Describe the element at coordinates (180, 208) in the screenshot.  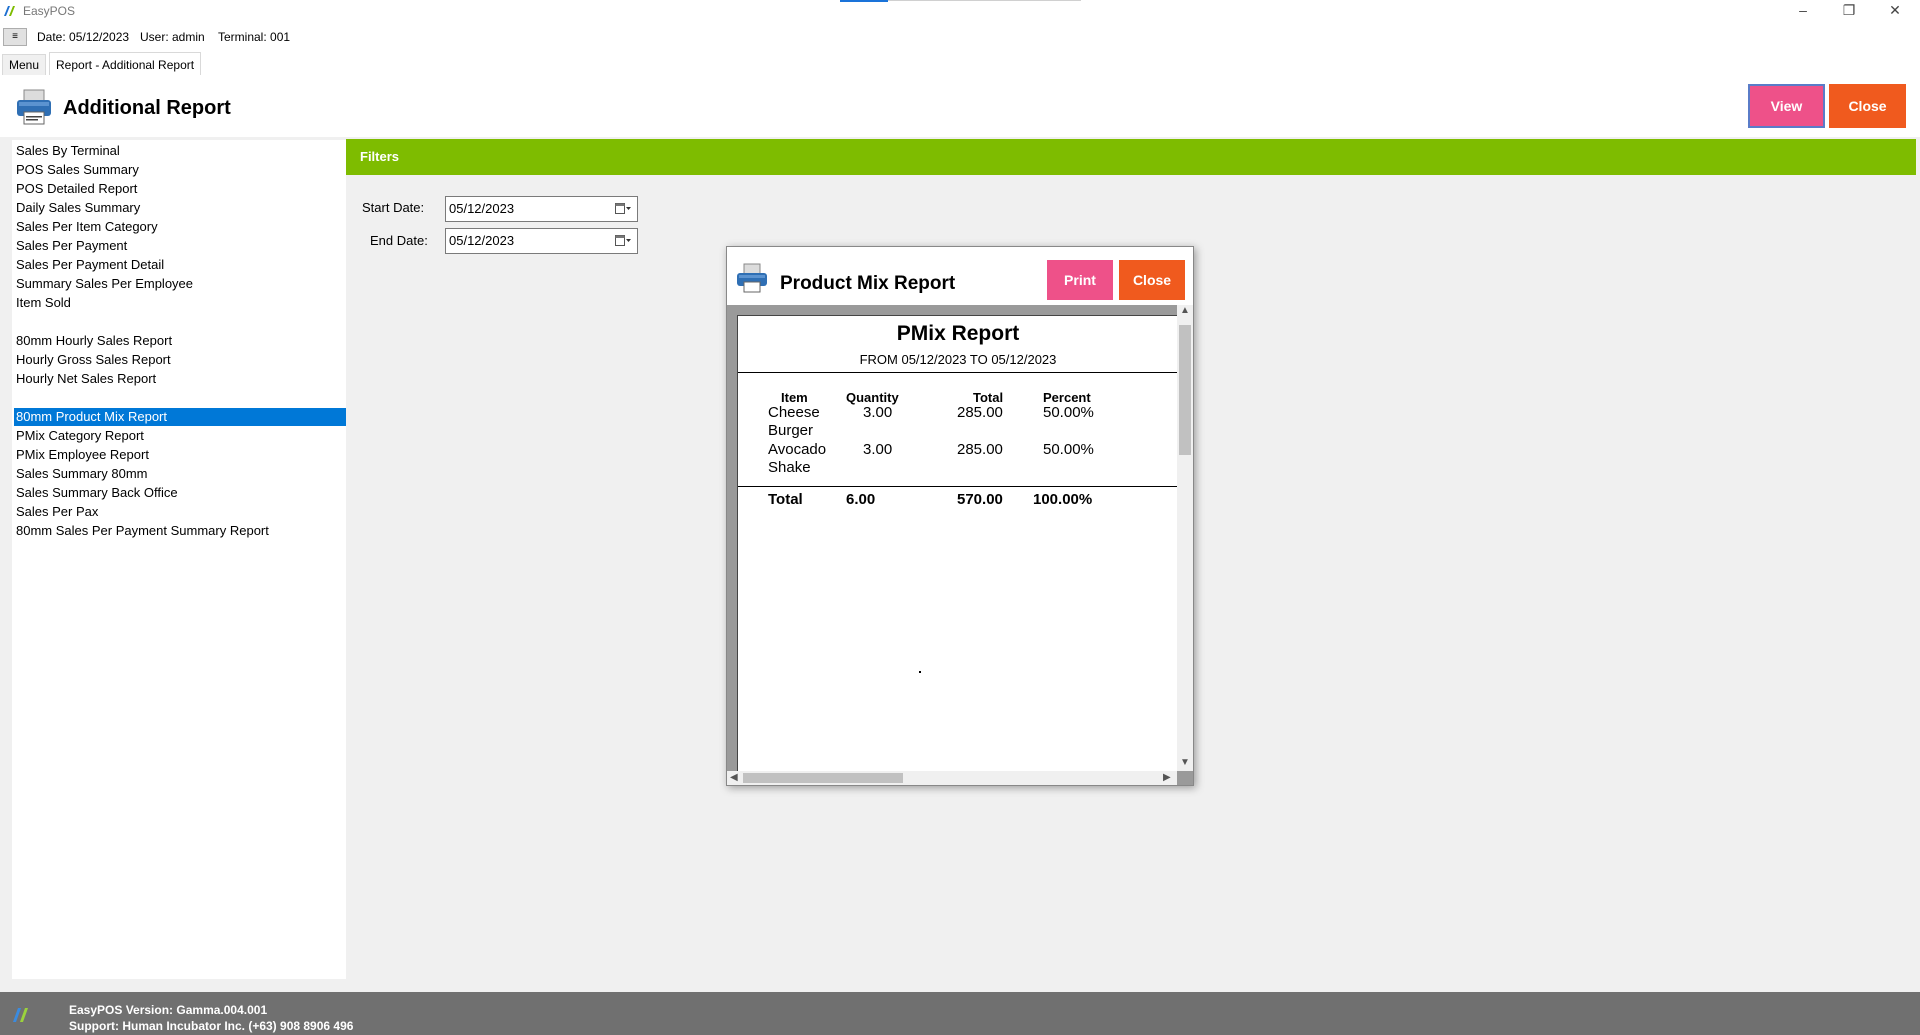
I see `report-item-daily-sales-summary: Daily Sales Summary` at that location.